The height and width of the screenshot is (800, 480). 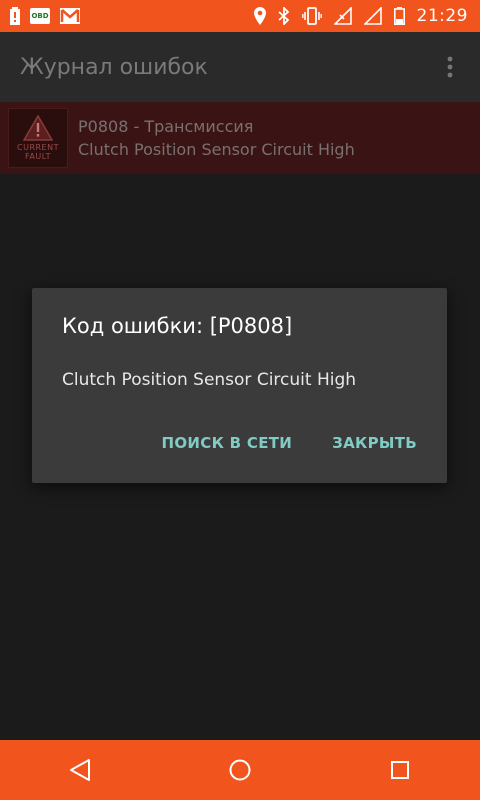 I want to click on page-title: Журнал ошибок, so click(x=114, y=67).